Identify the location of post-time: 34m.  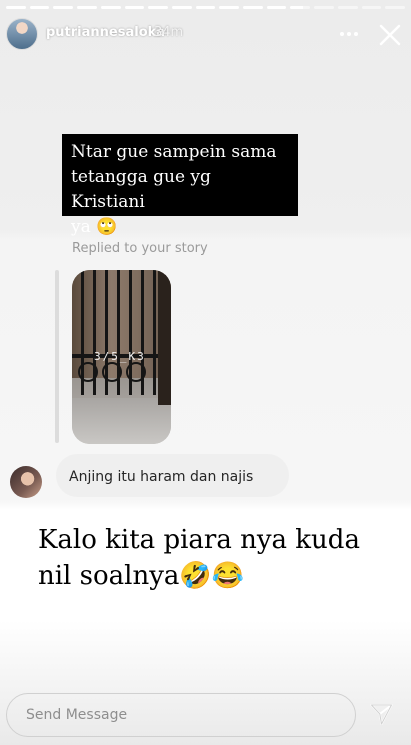
(169, 32).